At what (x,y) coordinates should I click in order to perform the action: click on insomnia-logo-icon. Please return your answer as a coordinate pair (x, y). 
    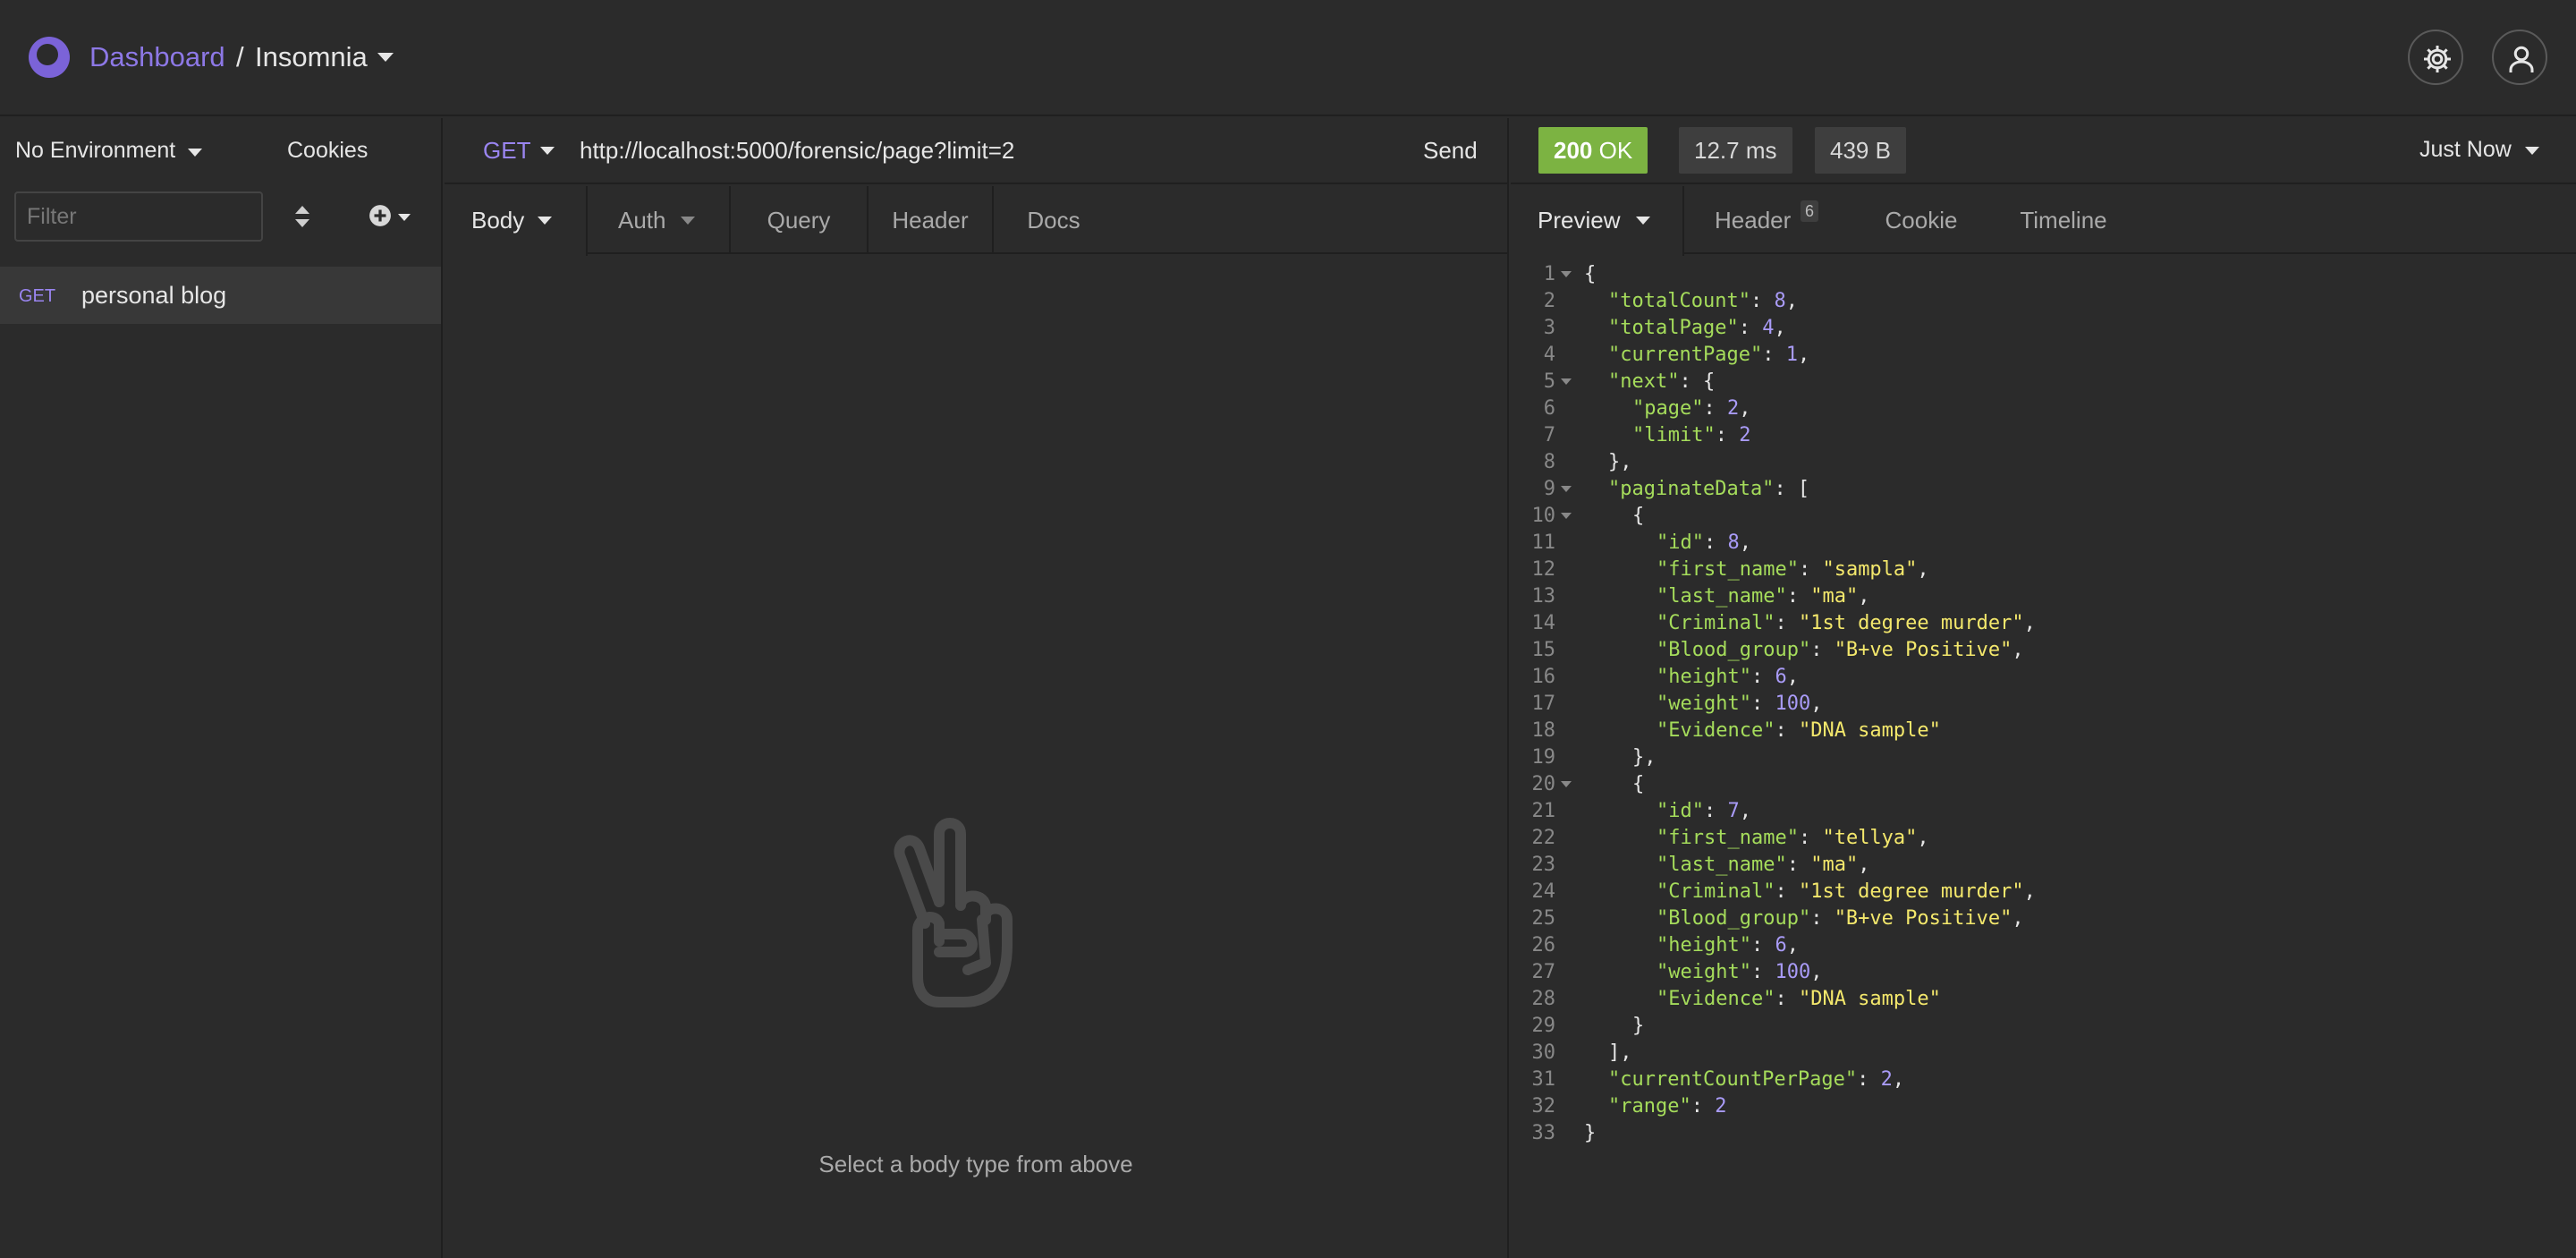
    Looking at the image, I should click on (49, 57).